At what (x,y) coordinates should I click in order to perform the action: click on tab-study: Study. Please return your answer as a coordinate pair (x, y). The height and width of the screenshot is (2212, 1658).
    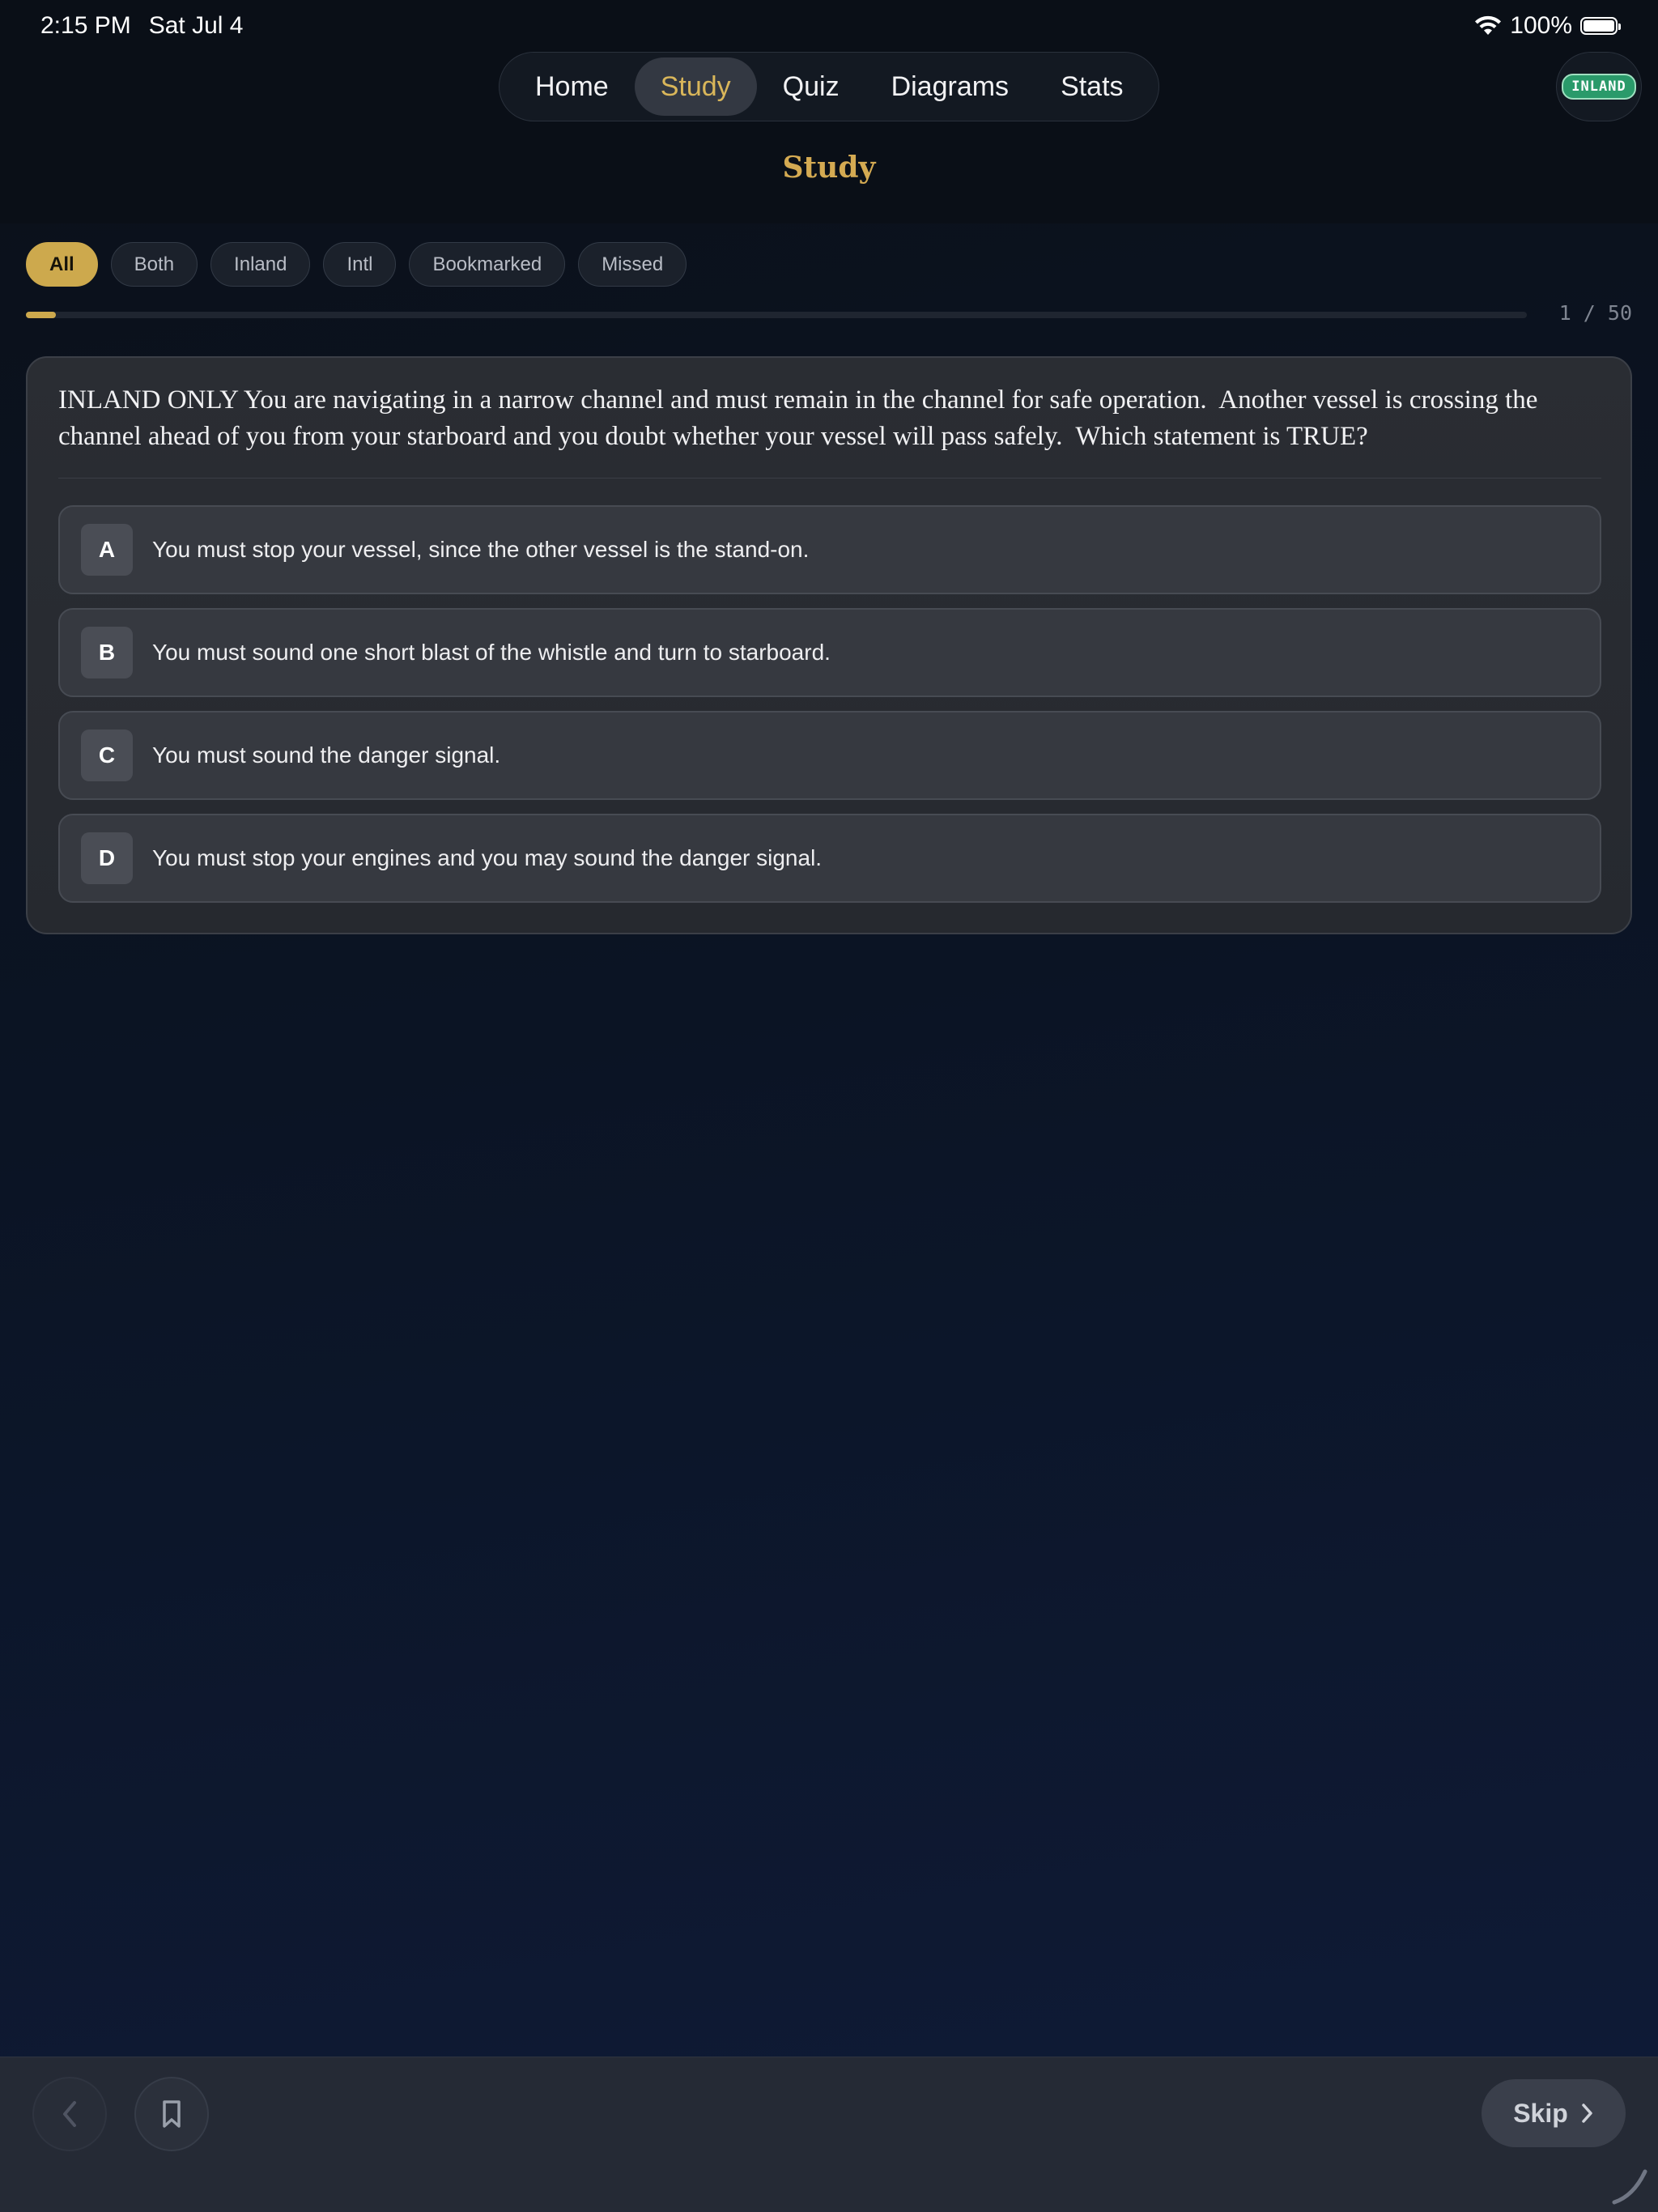
    Looking at the image, I should click on (695, 87).